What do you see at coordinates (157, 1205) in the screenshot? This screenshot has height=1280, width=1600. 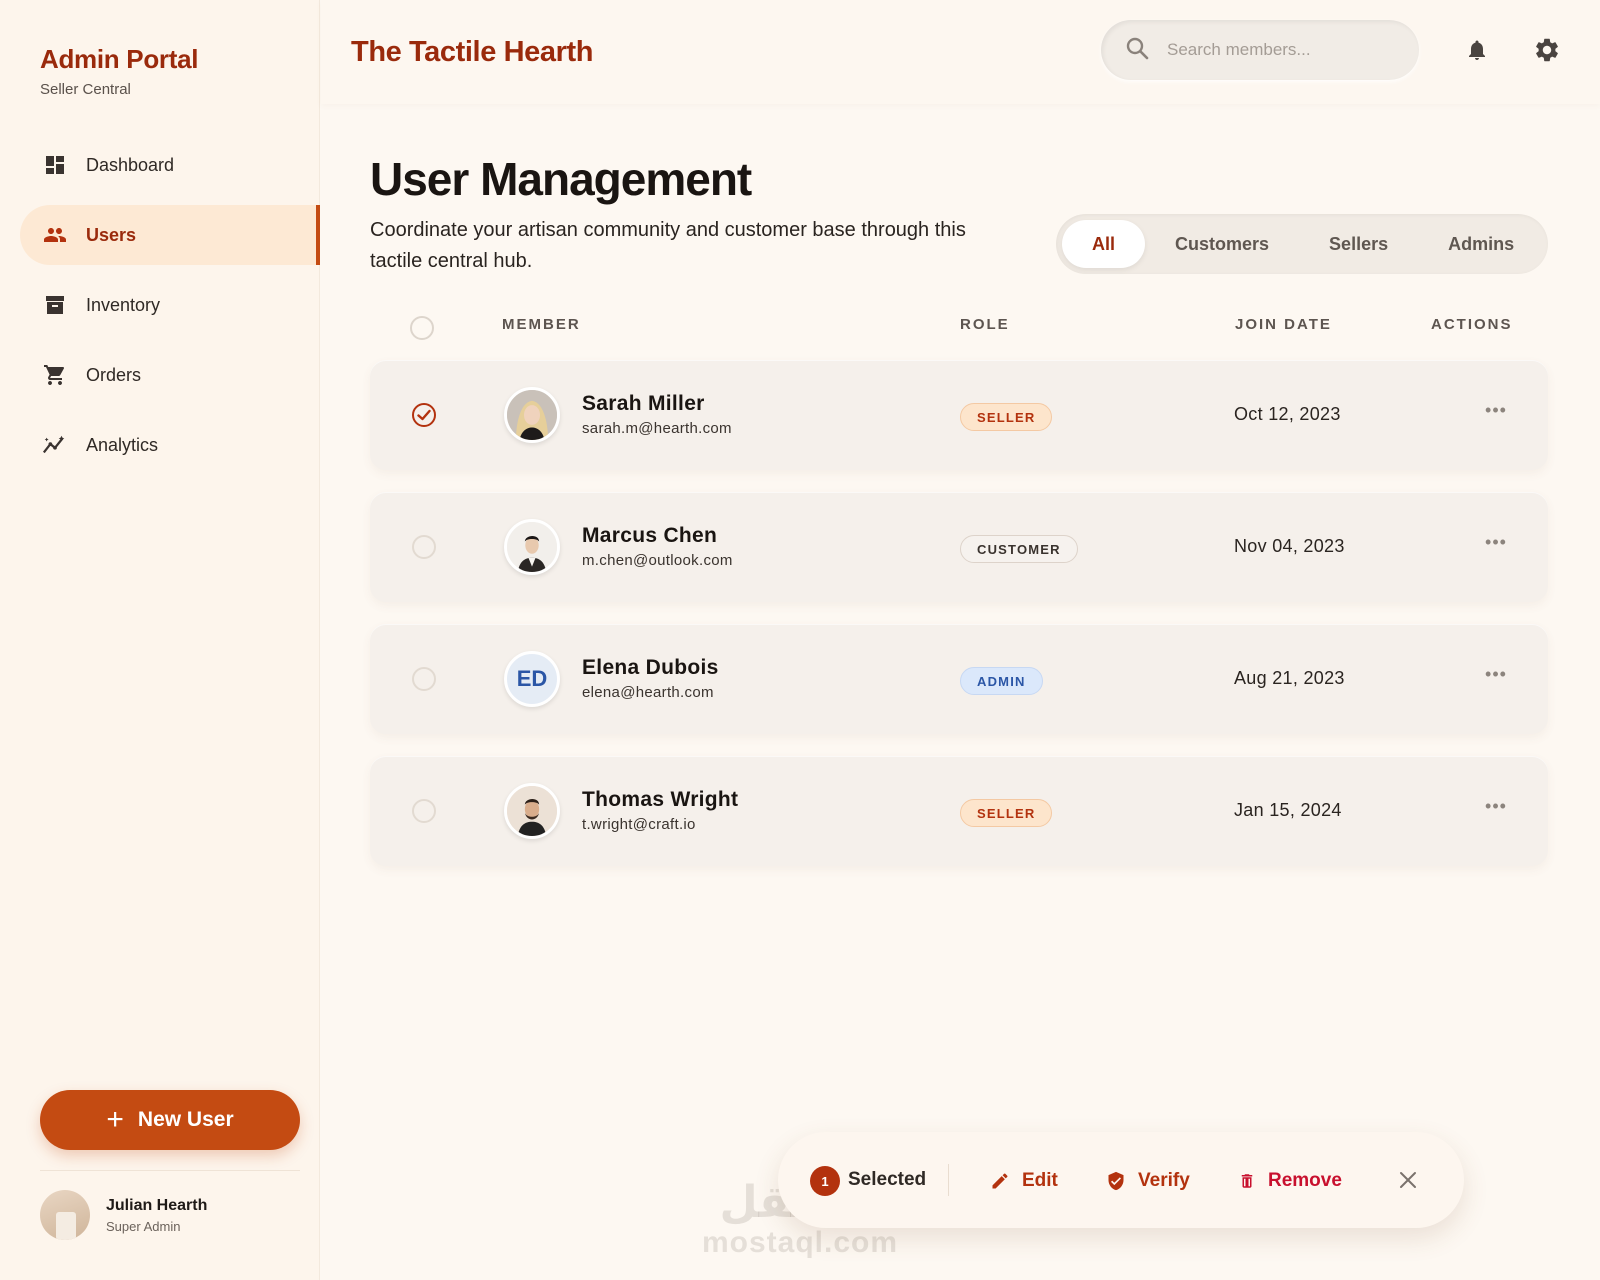 I see `profile-name: Julian Hearth` at bounding box center [157, 1205].